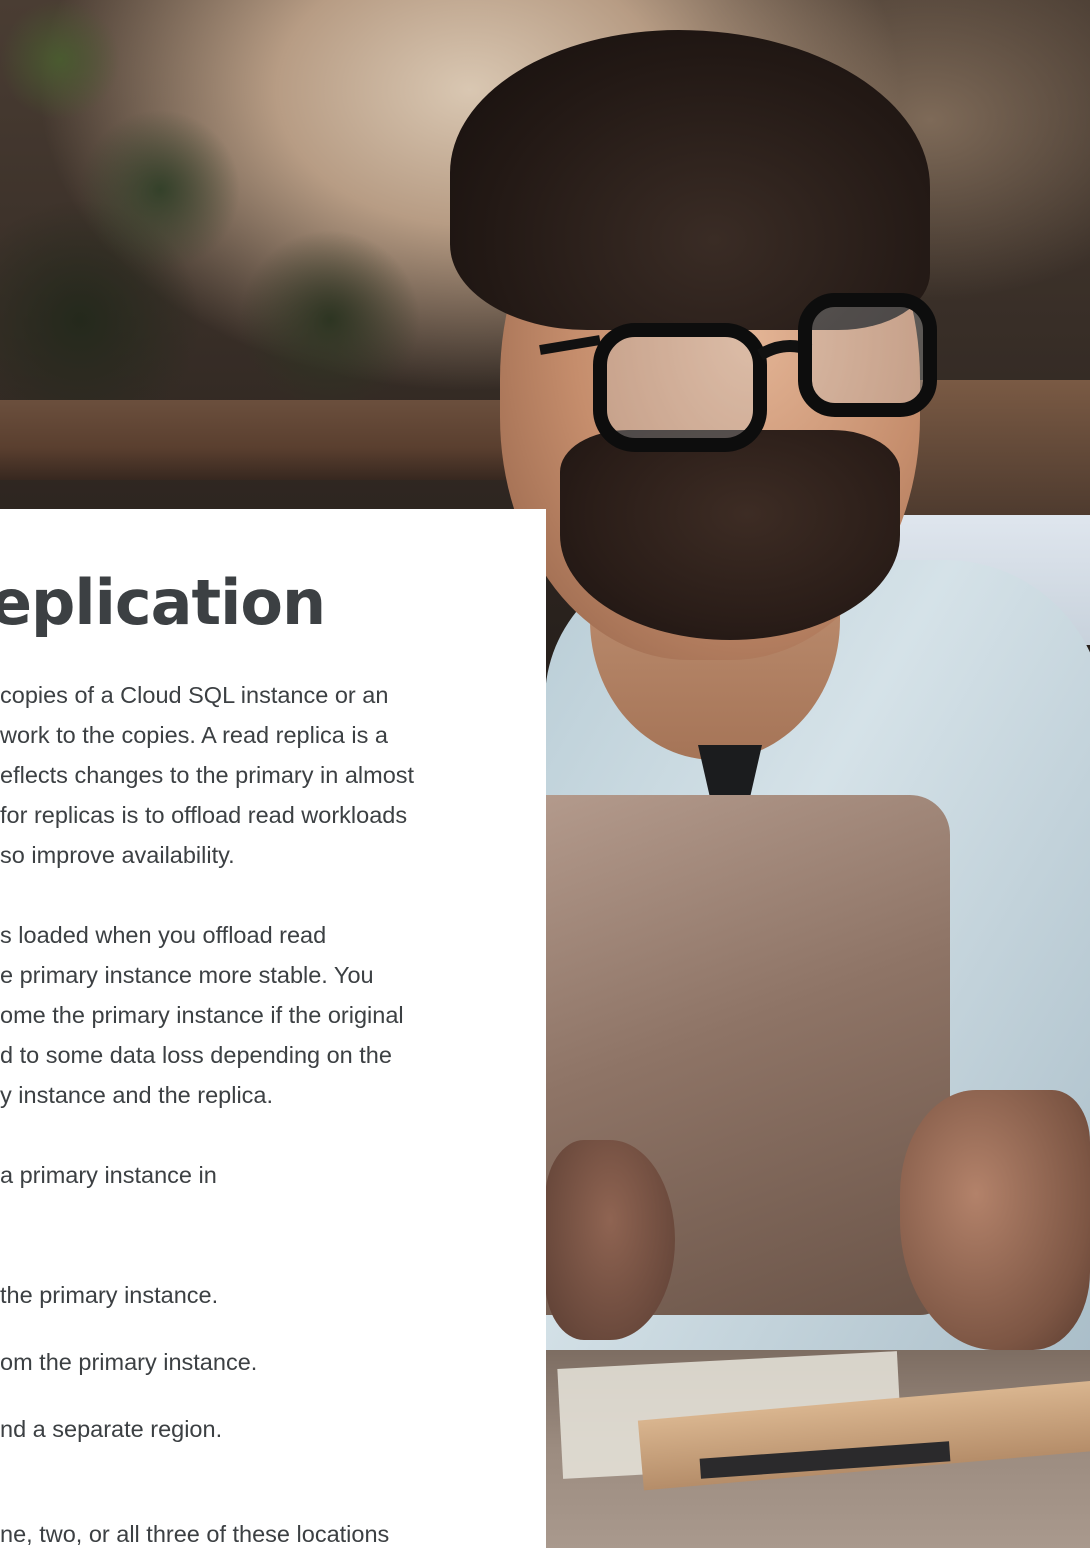 The height and width of the screenshot is (1548, 1090). I want to click on paragraph-2-line-3: ome the primary instance if the original, so click(202, 1015).